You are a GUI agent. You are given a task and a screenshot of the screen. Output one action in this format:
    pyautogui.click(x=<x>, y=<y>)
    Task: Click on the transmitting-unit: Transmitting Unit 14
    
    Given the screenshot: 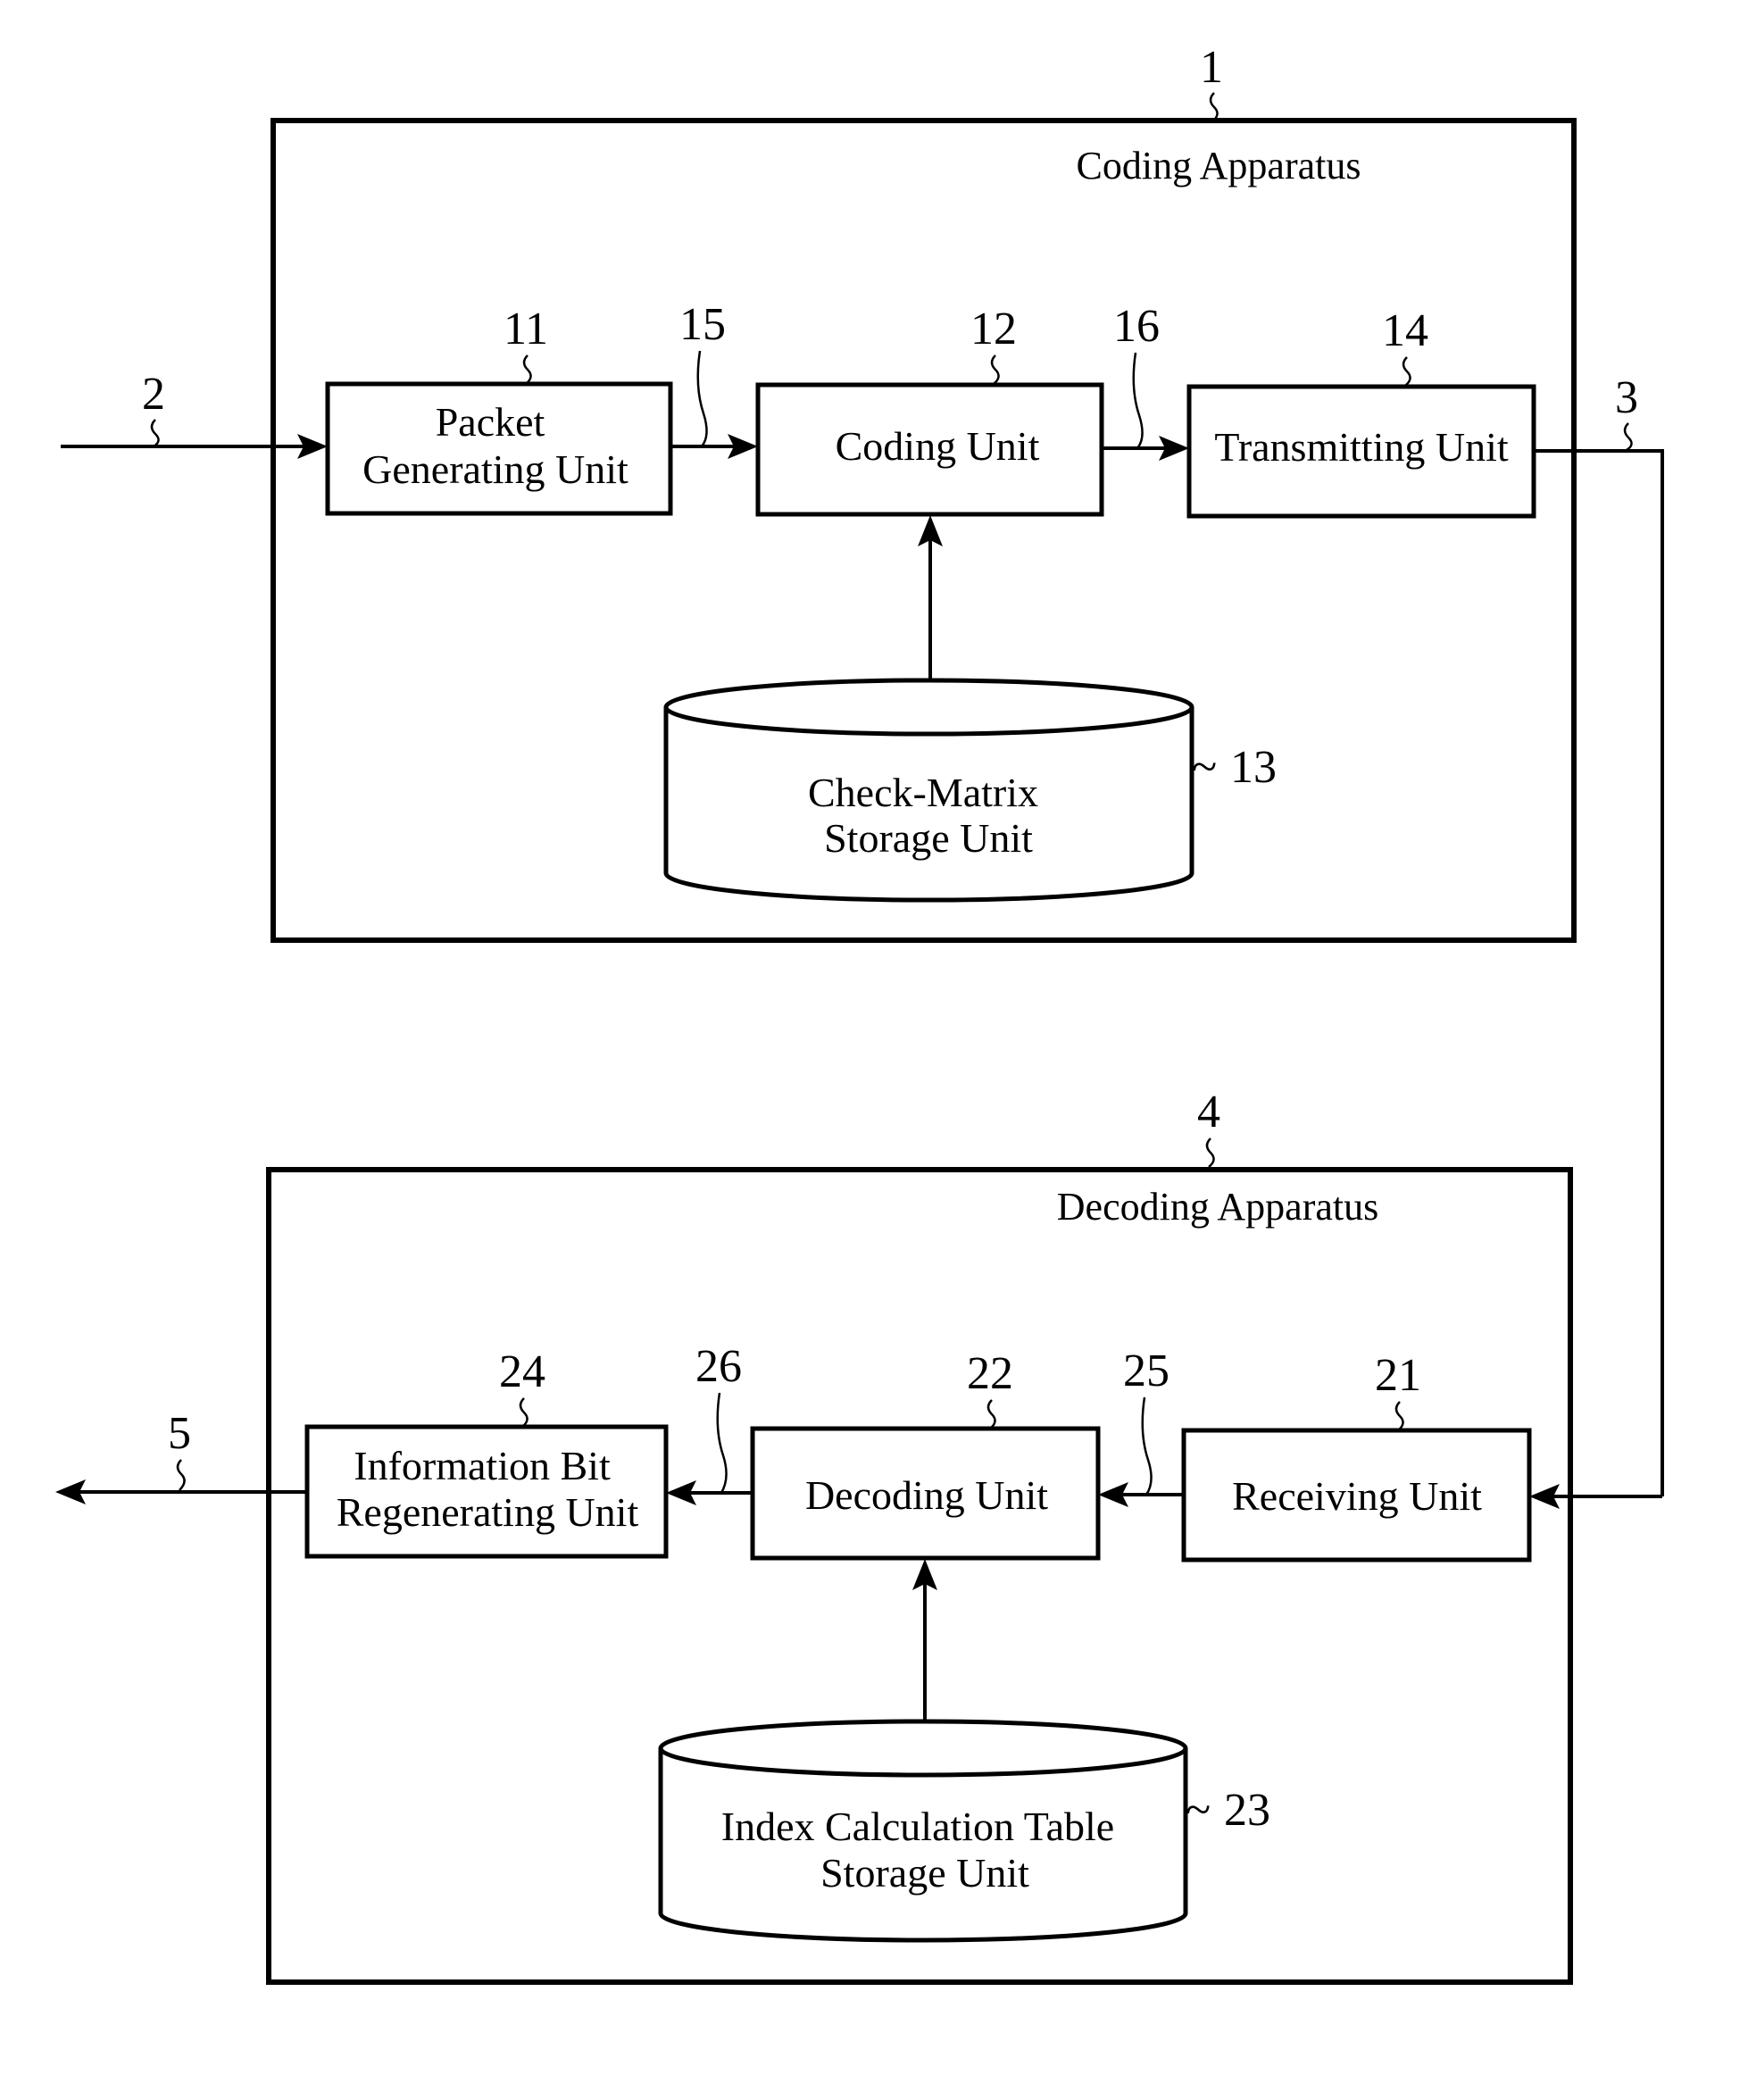 What is the action you would take?
    pyautogui.click(x=1361, y=412)
    